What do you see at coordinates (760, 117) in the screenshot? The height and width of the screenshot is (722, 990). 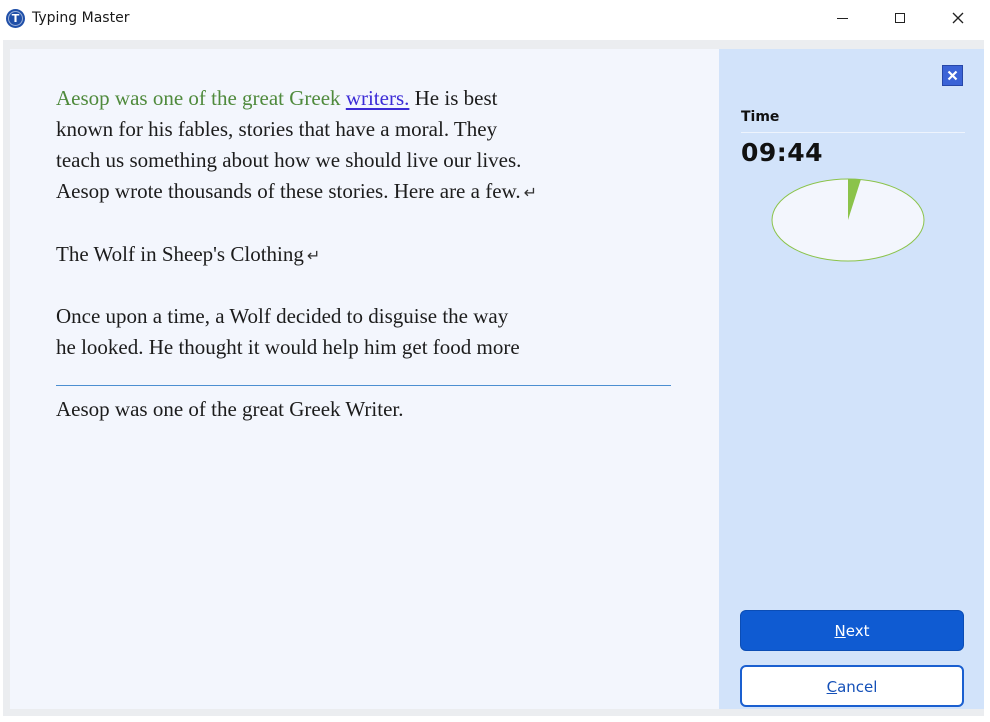 I see `time-label: Time` at bounding box center [760, 117].